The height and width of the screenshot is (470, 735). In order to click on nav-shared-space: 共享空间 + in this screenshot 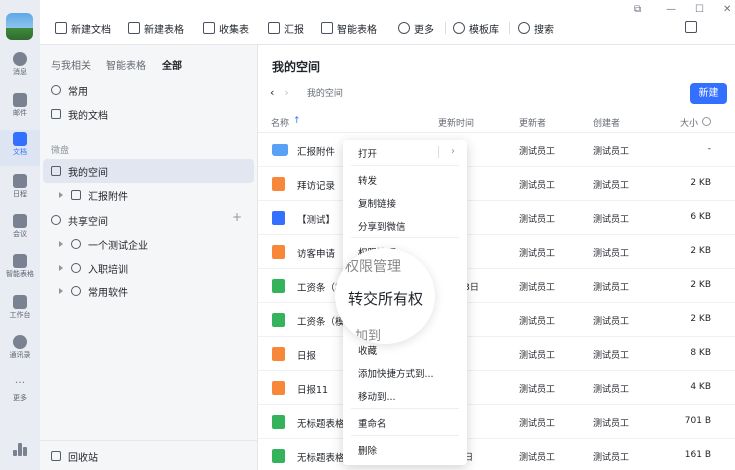, I will do `click(148, 220)`.